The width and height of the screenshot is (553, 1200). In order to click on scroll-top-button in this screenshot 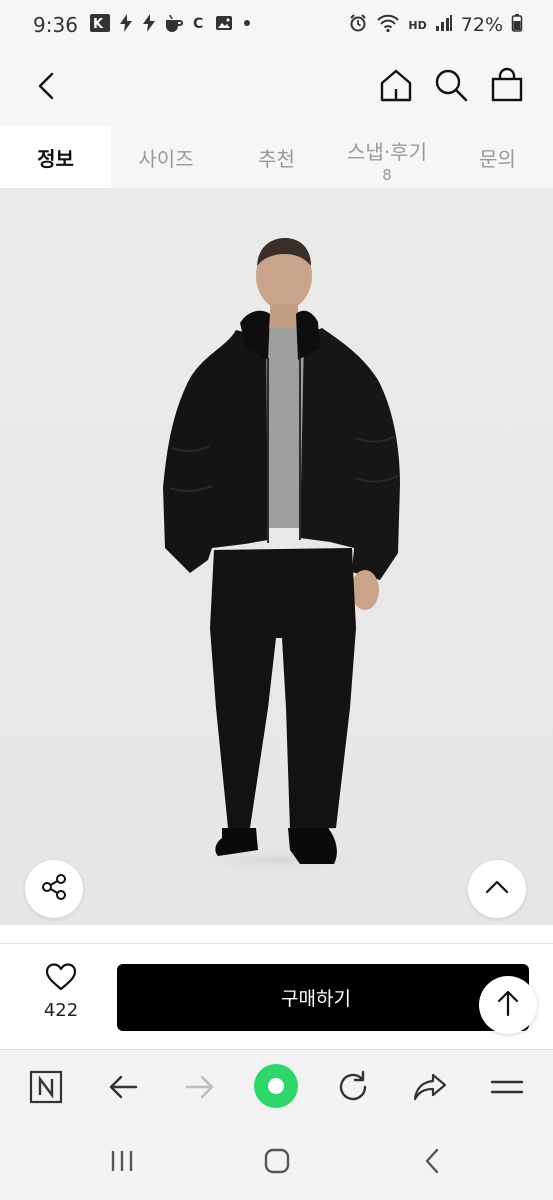, I will do `click(508, 1005)`.